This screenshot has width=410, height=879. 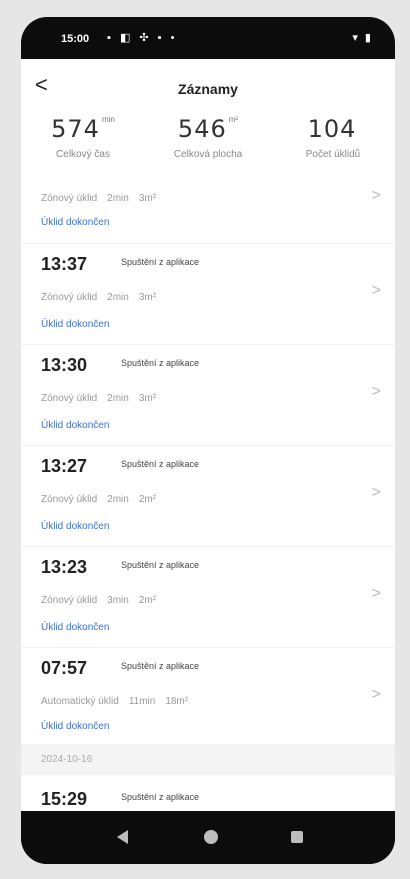 I want to click on record-duration: 3min, so click(x=118, y=600).